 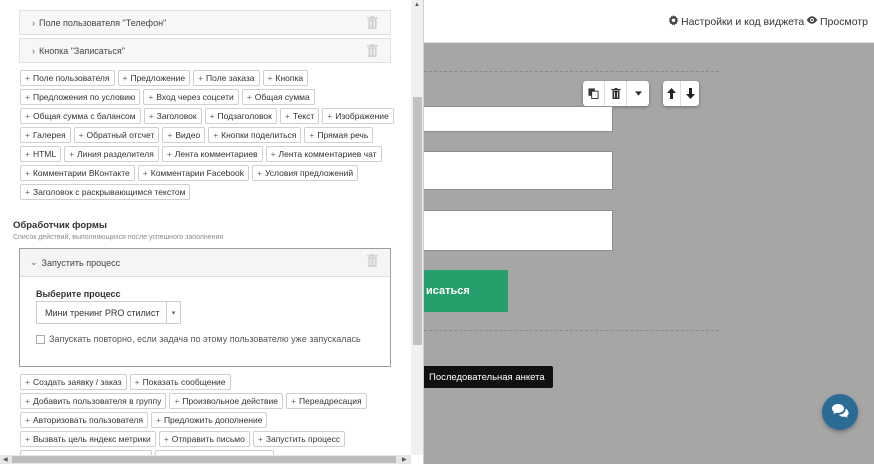 What do you see at coordinates (154, 78) in the screenshot?
I see `add-element-button: Предложение` at bounding box center [154, 78].